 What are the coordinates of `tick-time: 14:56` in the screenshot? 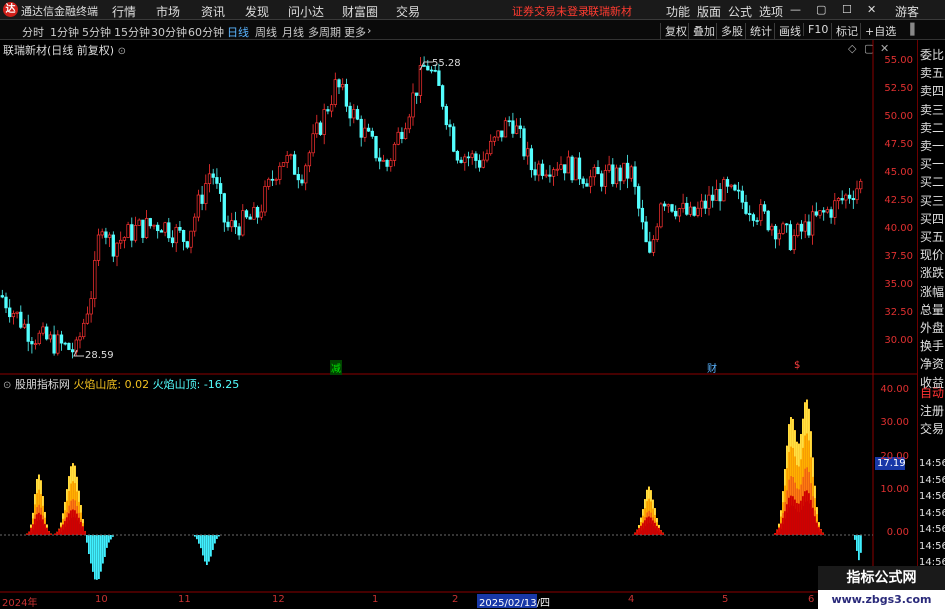 It's located at (932, 513).